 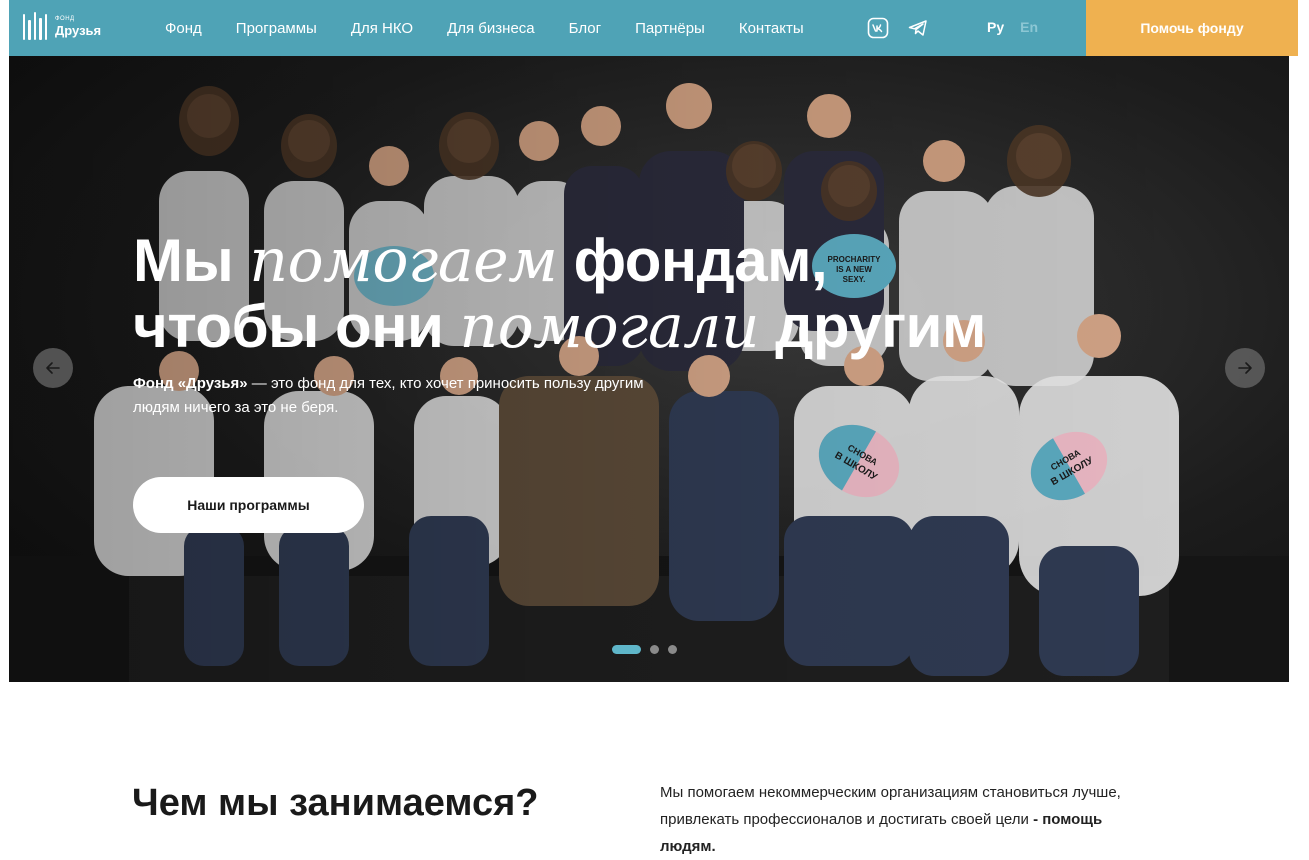 I want to click on slider-next-button, so click(x=1245, y=368).